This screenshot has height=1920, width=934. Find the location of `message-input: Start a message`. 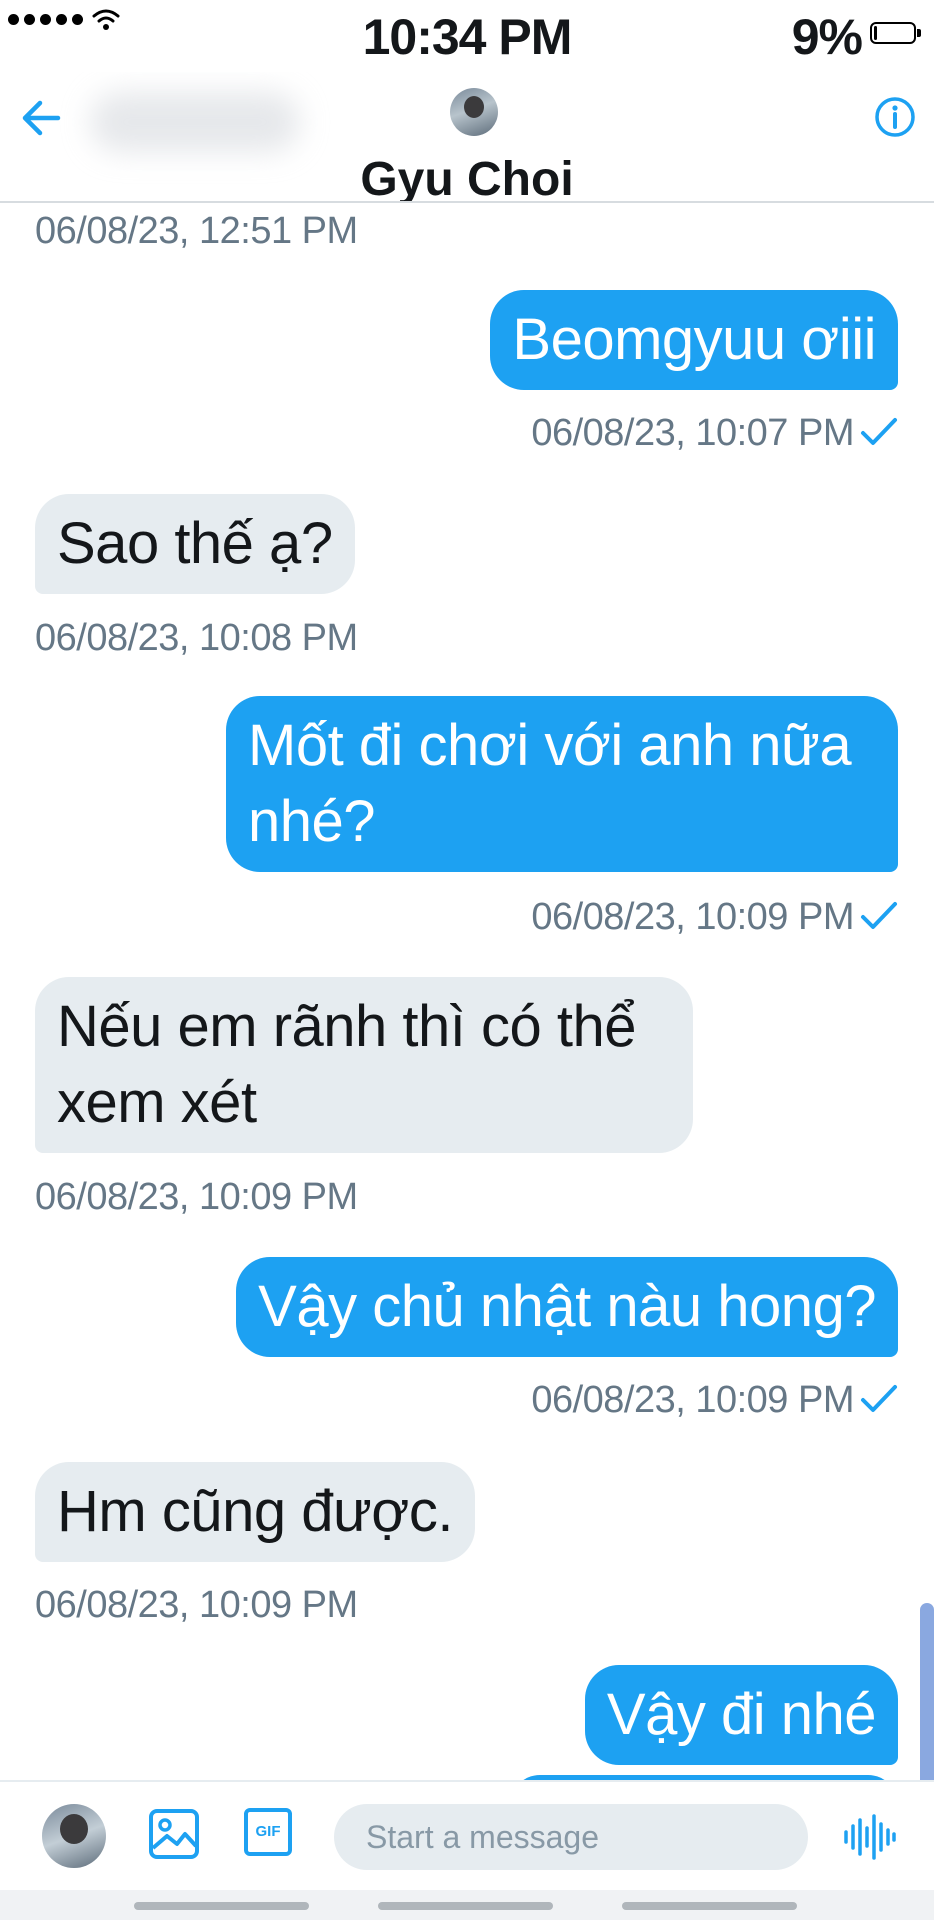

message-input: Start a message is located at coordinates (571, 1837).